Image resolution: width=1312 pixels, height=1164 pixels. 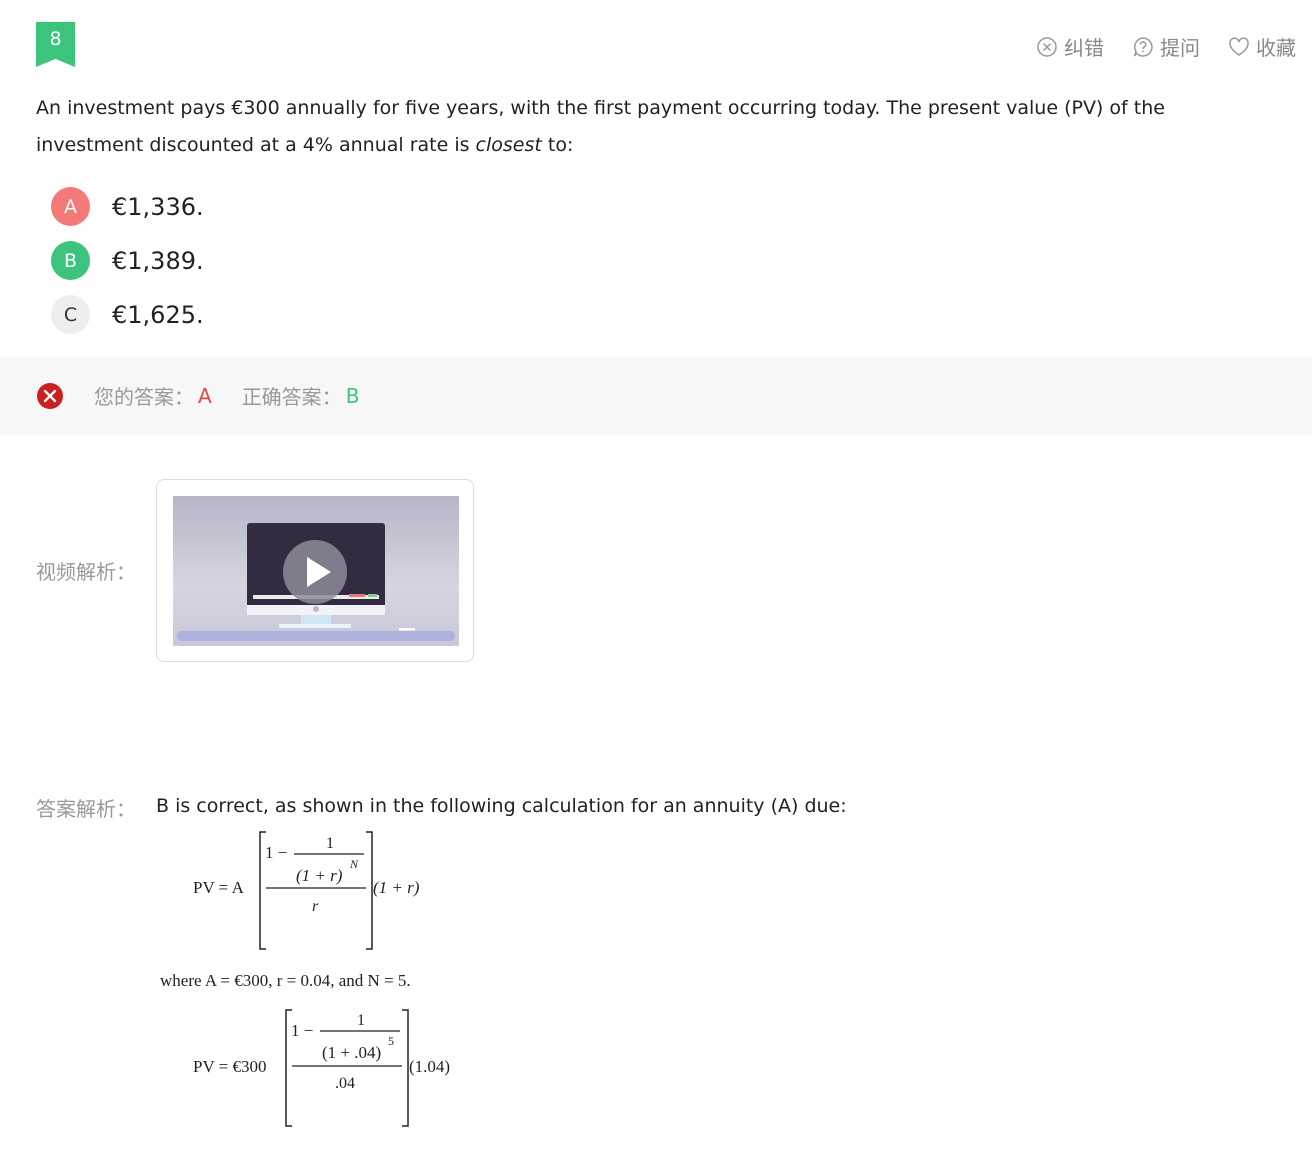 I want to click on formula-specific-exponent: 5, so click(x=391, y=1041).